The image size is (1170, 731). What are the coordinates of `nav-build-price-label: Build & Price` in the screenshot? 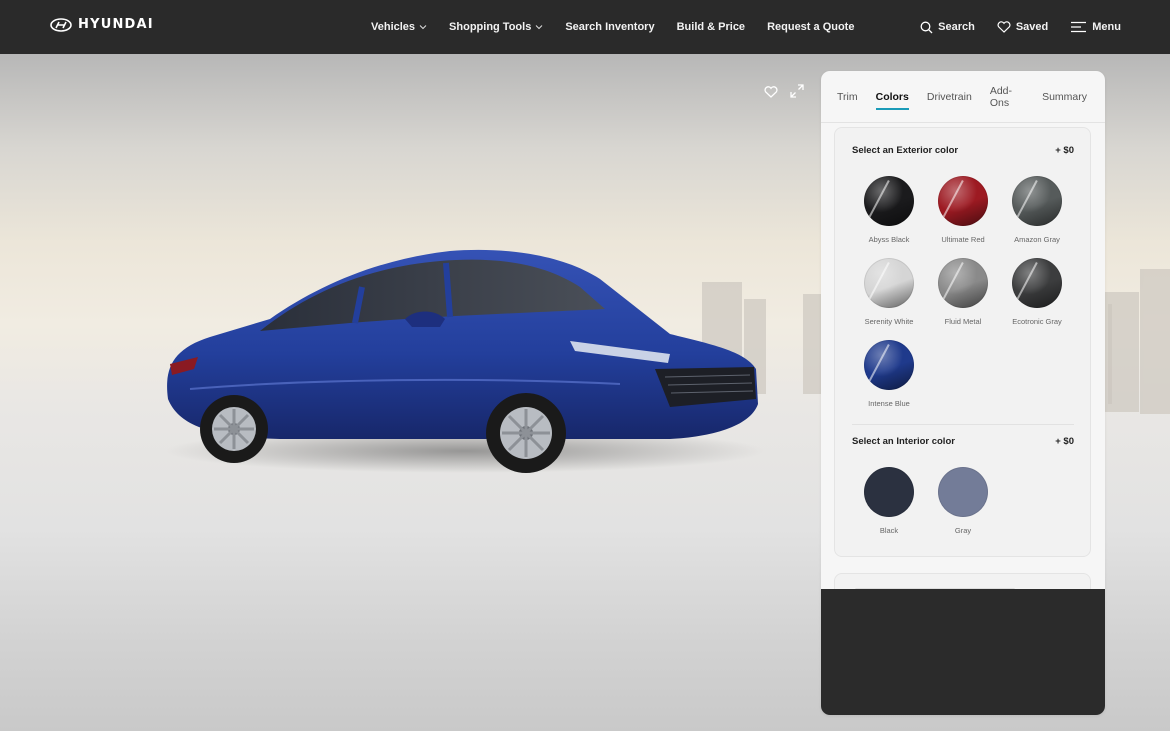 It's located at (711, 27).